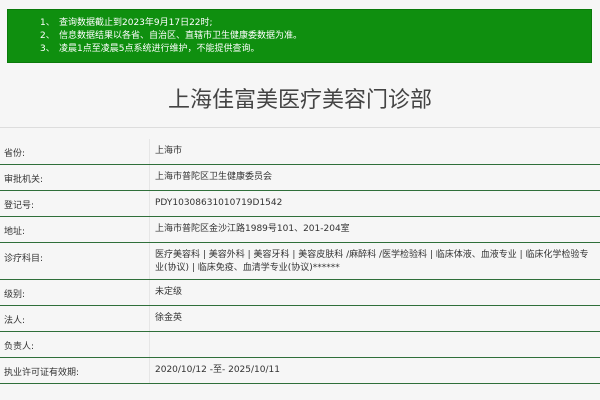  What do you see at coordinates (24, 180) in the screenshot?
I see `row-label: 审批机关:` at bounding box center [24, 180].